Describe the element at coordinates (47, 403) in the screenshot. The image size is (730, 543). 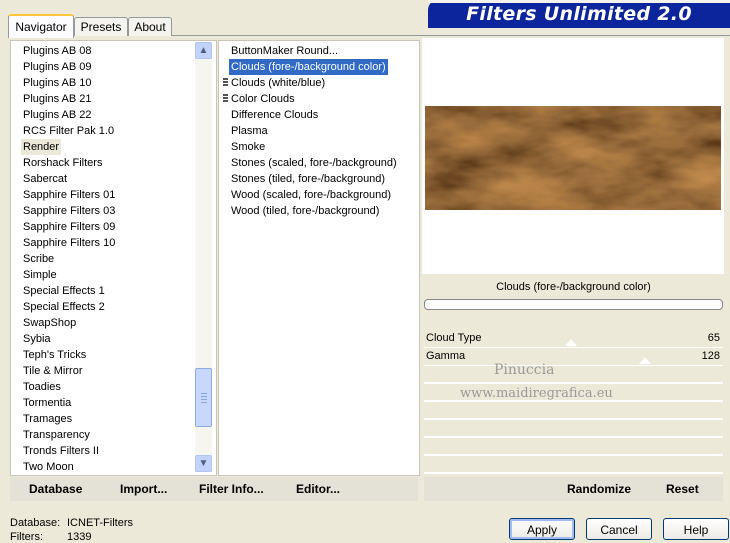
I see `category-item: Tormentia` at that location.